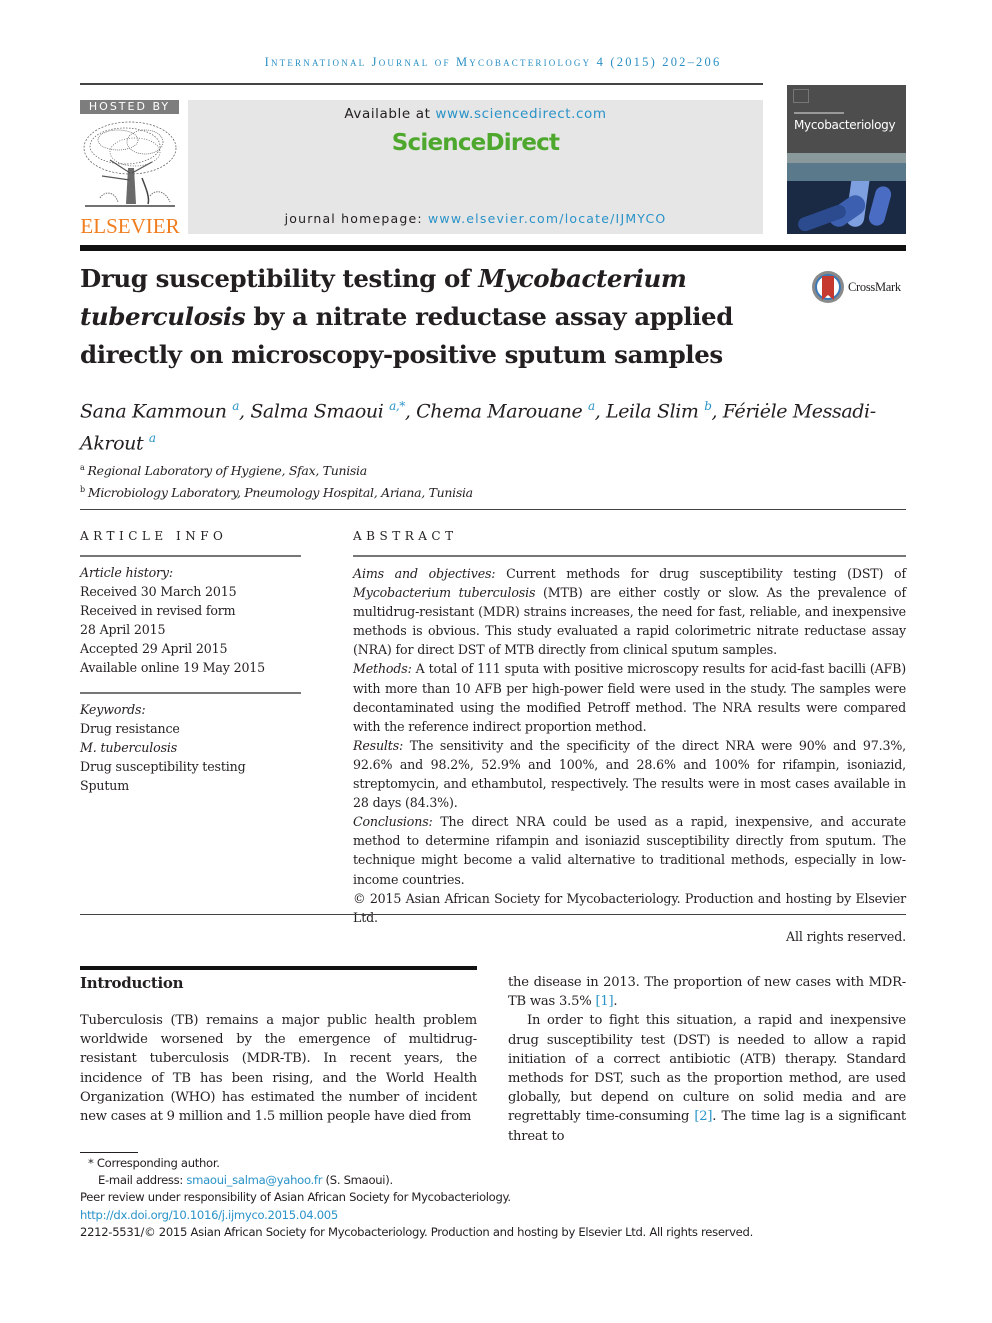  What do you see at coordinates (828, 287) in the screenshot?
I see `crossmark-icon` at bounding box center [828, 287].